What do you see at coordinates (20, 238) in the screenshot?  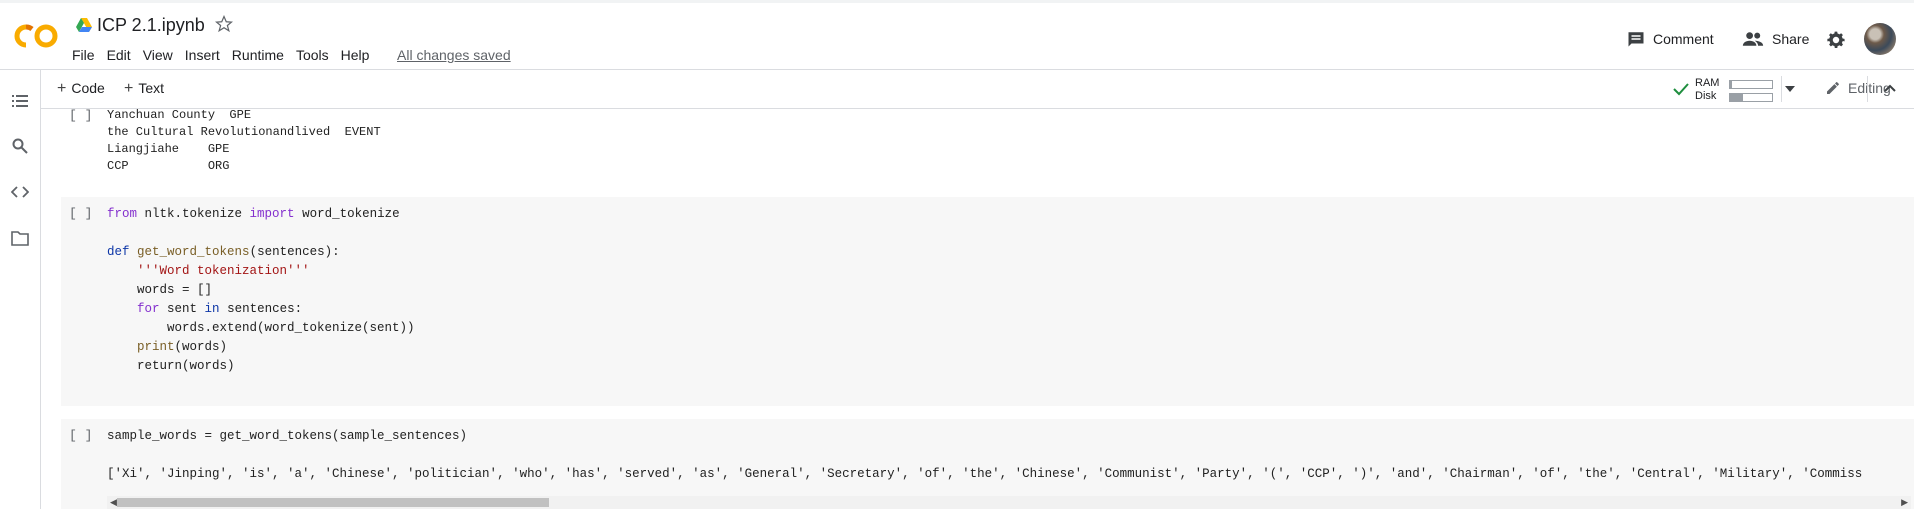 I see `files-folder-icon` at bounding box center [20, 238].